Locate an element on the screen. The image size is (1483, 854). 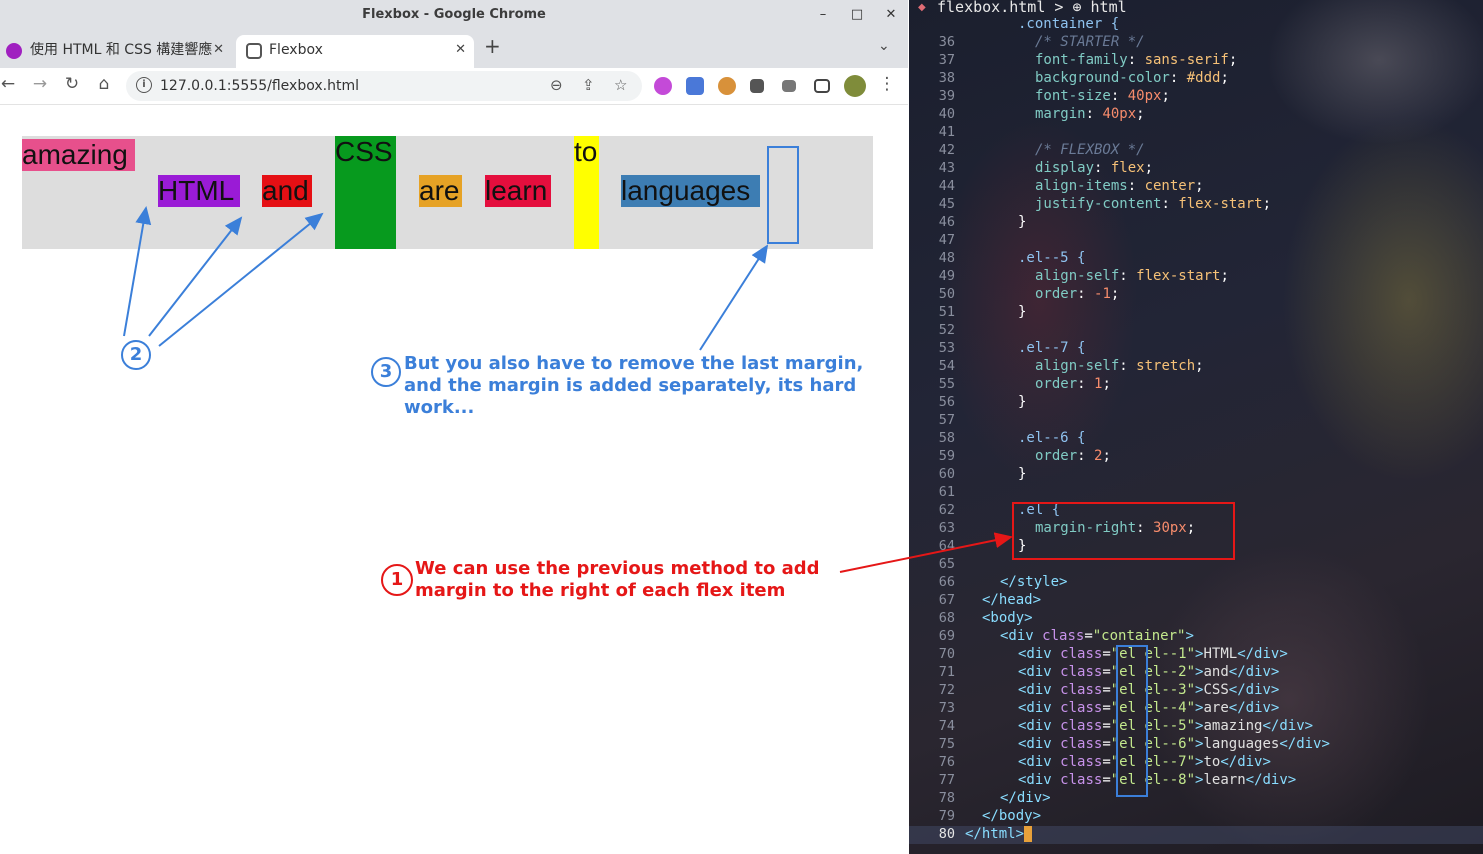
step-2-badge: 2 is located at coordinates (136, 355).